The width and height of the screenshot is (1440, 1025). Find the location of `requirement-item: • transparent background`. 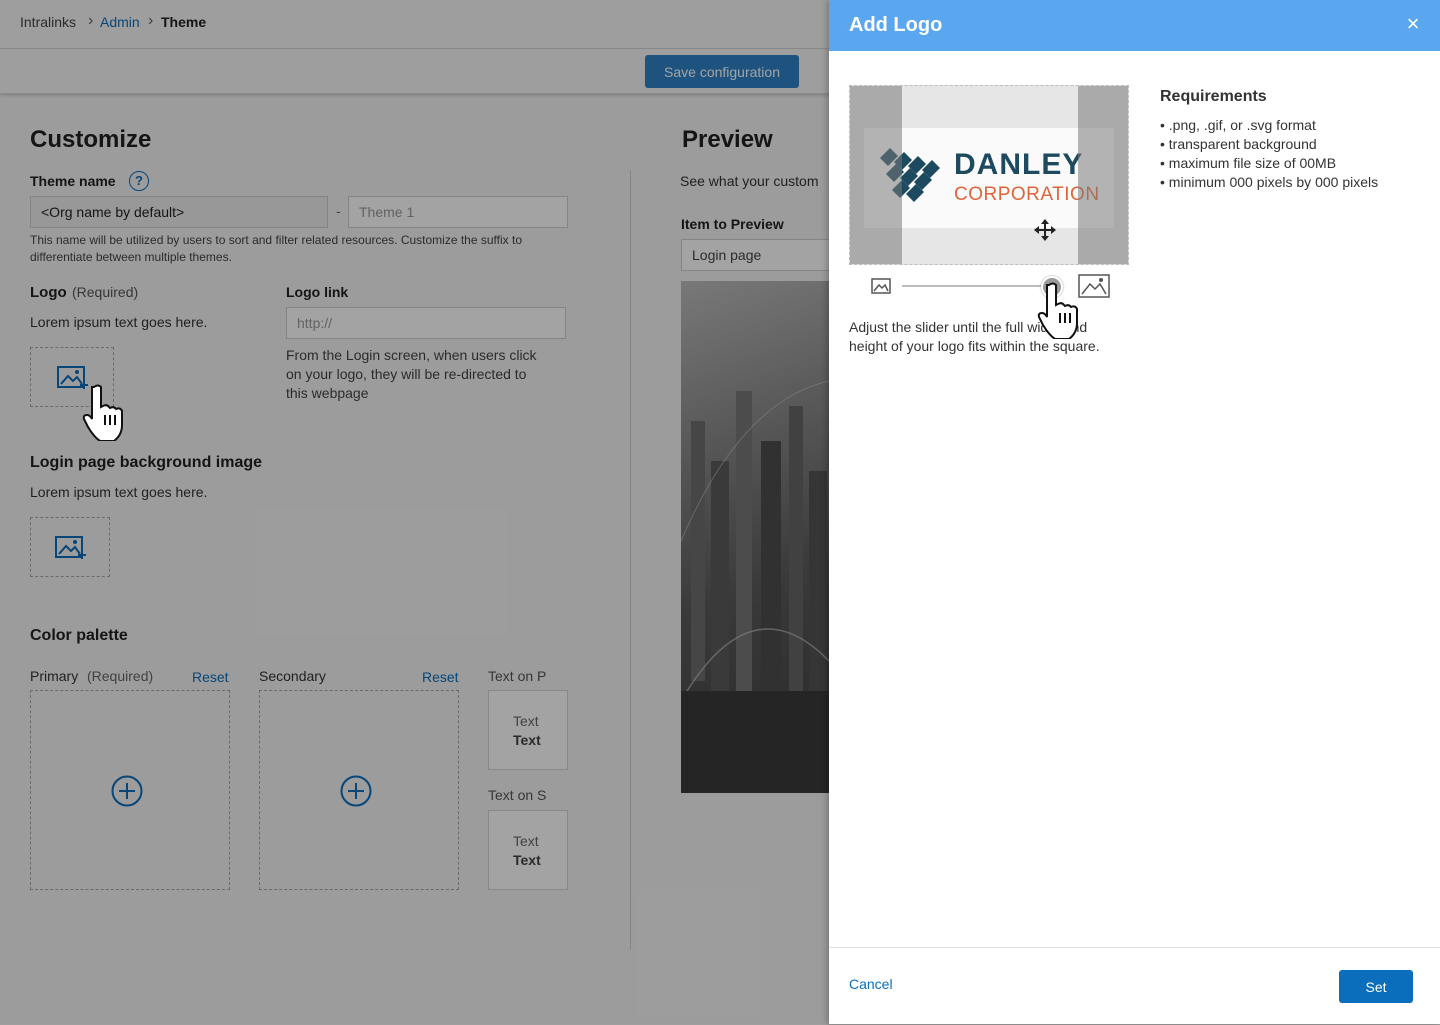

requirement-item: • transparent background is located at coordinates (1238, 144).